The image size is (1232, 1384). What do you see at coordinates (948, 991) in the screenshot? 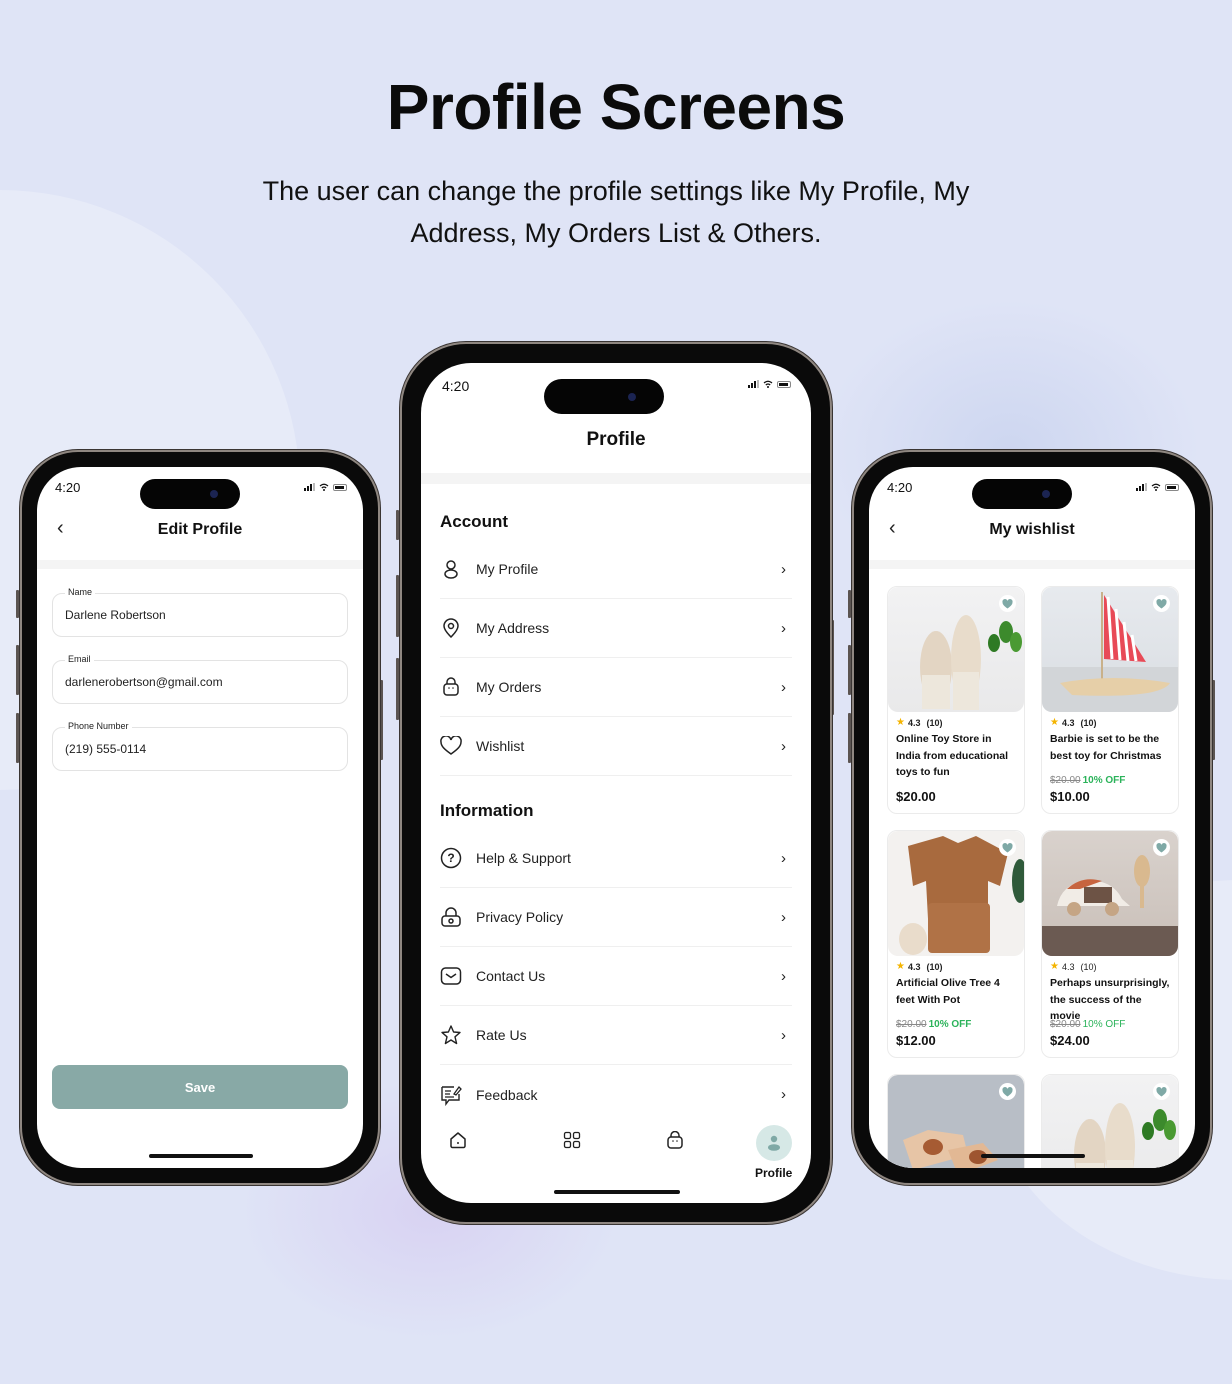
I see `product-title: Artificial Olive Tree 4 feet With Pot` at bounding box center [948, 991].